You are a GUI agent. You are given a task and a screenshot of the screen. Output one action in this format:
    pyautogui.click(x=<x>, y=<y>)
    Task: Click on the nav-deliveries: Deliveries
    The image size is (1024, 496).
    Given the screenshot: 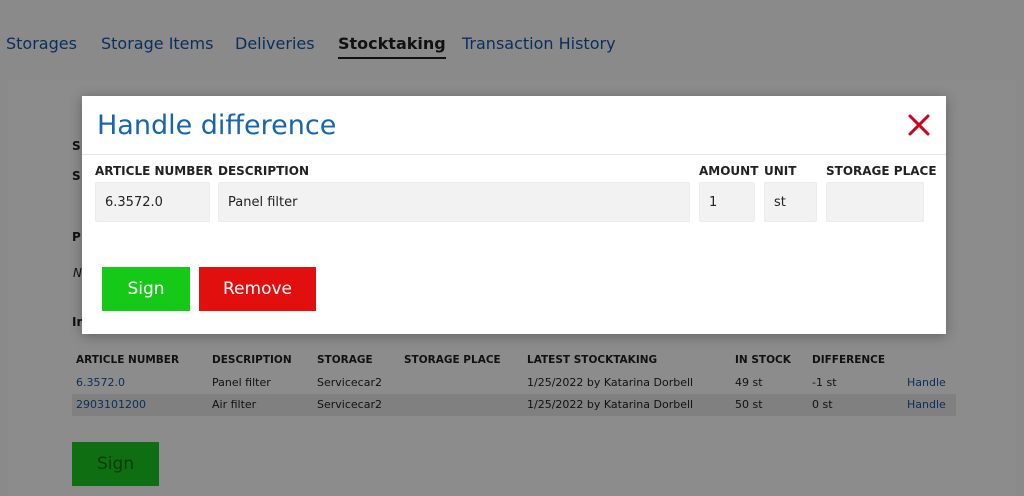 What is the action you would take?
    pyautogui.click(x=275, y=43)
    